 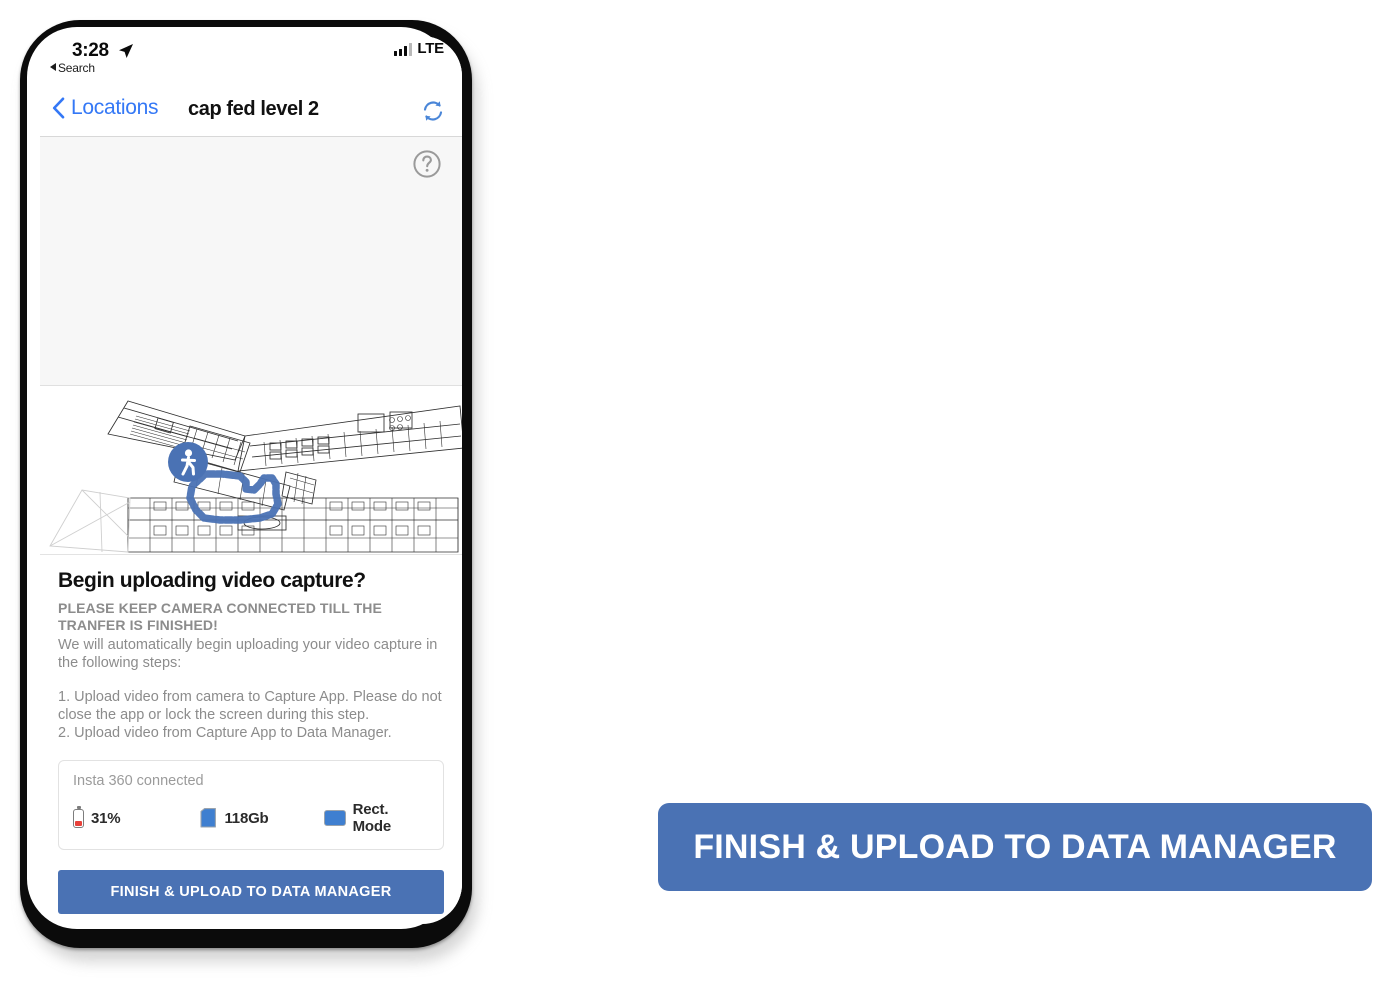 What do you see at coordinates (372, 818) in the screenshot?
I see `capture-mode-value: Rect. Mode` at bounding box center [372, 818].